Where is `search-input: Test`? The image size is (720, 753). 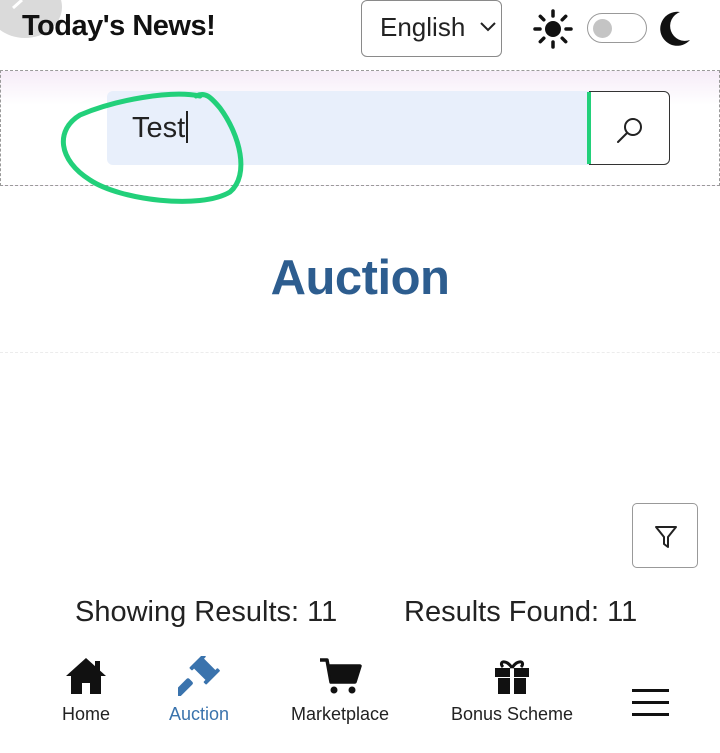
search-input: Test is located at coordinates (349, 128).